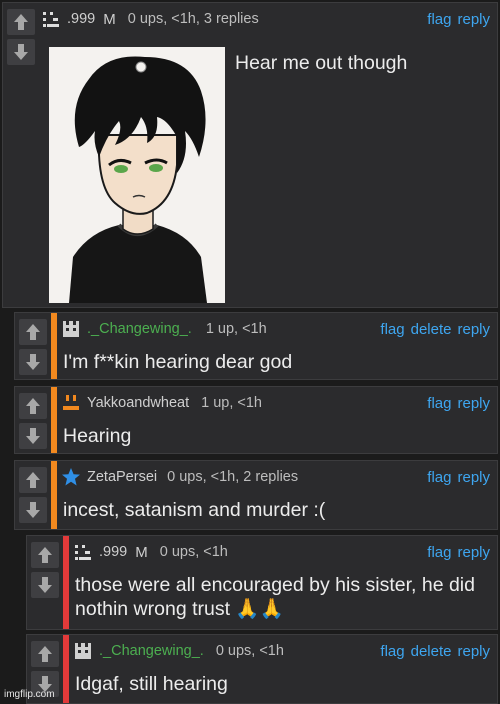 Image resolution: width=500 pixels, height=704 pixels. I want to click on comment-text: Hear me out though, so click(321, 63).